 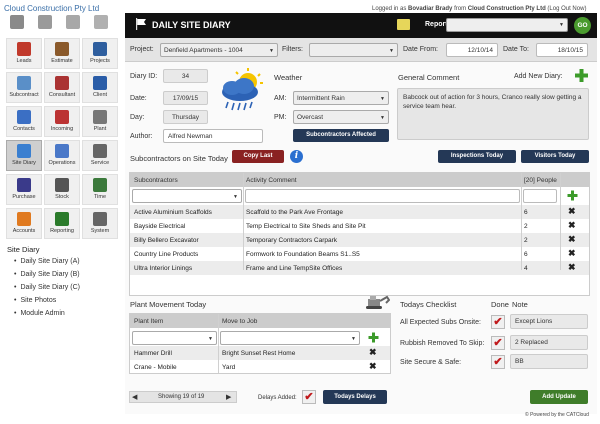 What do you see at coordinates (341, 135) in the screenshot?
I see `subcontractors-affected-button: Subcontractors Affected` at bounding box center [341, 135].